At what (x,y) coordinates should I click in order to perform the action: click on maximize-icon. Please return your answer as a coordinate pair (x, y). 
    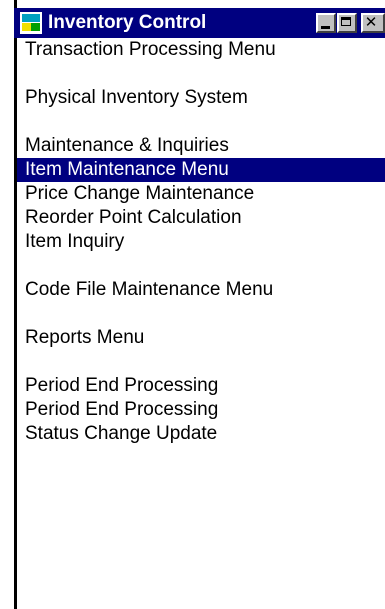
    Looking at the image, I should click on (346, 21).